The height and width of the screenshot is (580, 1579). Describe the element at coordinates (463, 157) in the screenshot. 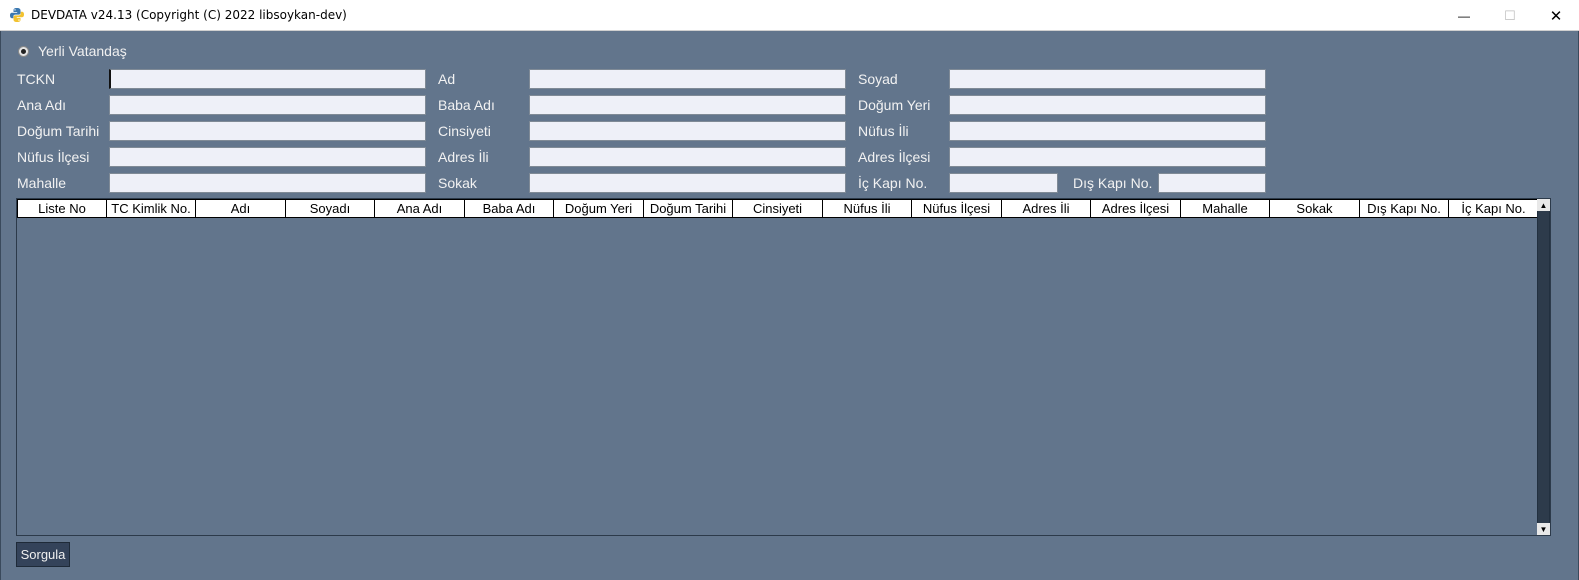

I see `adres-ili-label: Adres İli` at that location.